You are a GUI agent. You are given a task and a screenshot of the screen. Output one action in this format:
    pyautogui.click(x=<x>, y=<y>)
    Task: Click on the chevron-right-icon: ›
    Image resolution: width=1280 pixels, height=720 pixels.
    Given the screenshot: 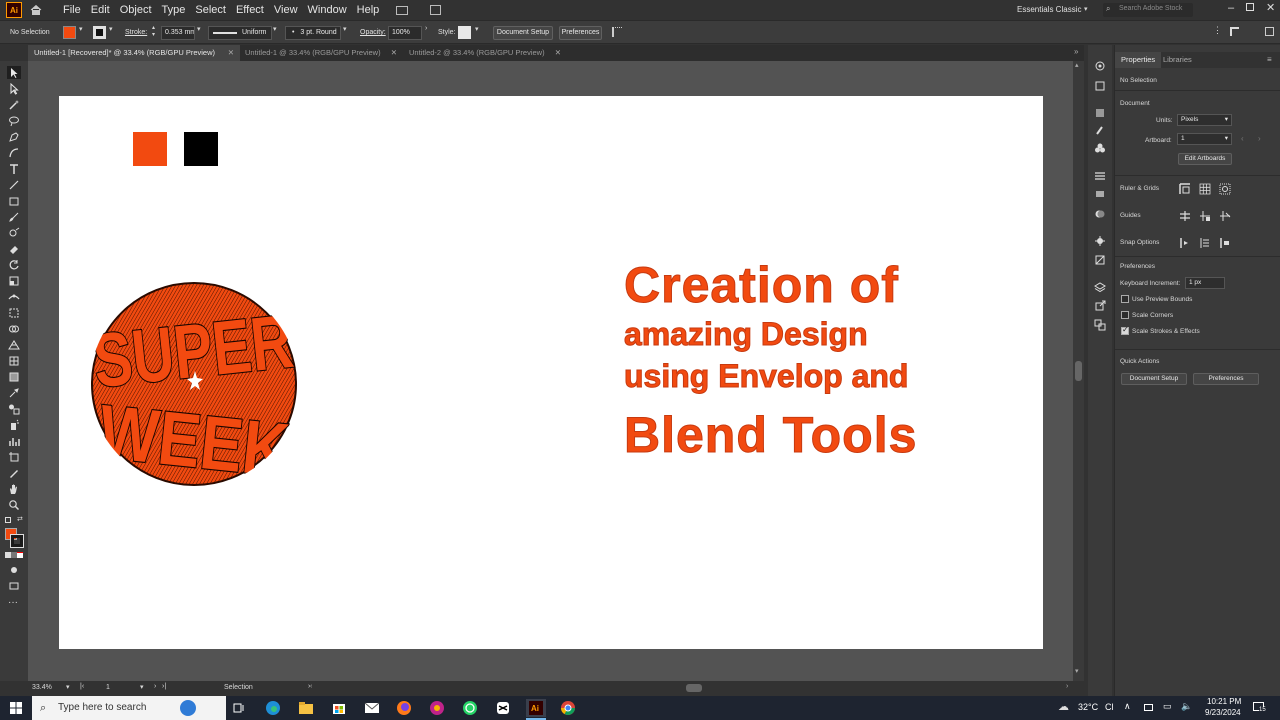 What is the action you would take?
    pyautogui.click(x=426, y=28)
    